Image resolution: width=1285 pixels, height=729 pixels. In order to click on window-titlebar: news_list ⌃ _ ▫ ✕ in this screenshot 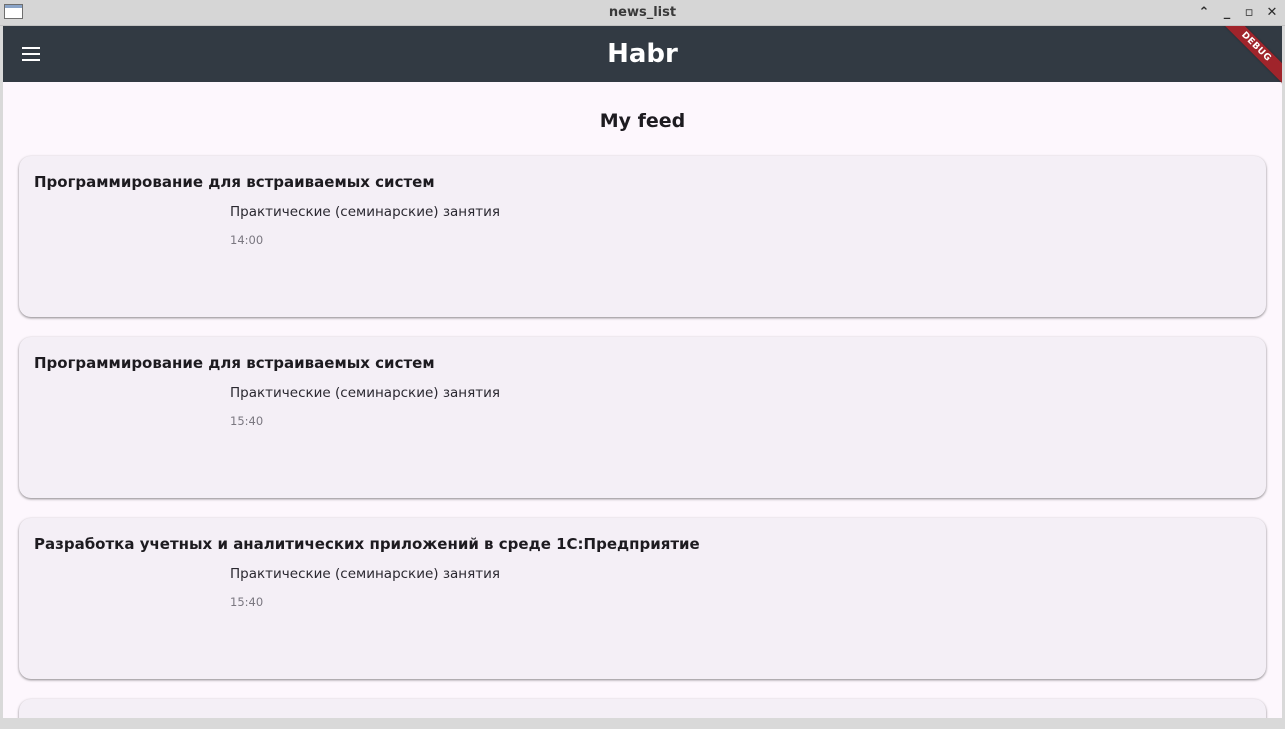, I will do `click(642, 13)`.